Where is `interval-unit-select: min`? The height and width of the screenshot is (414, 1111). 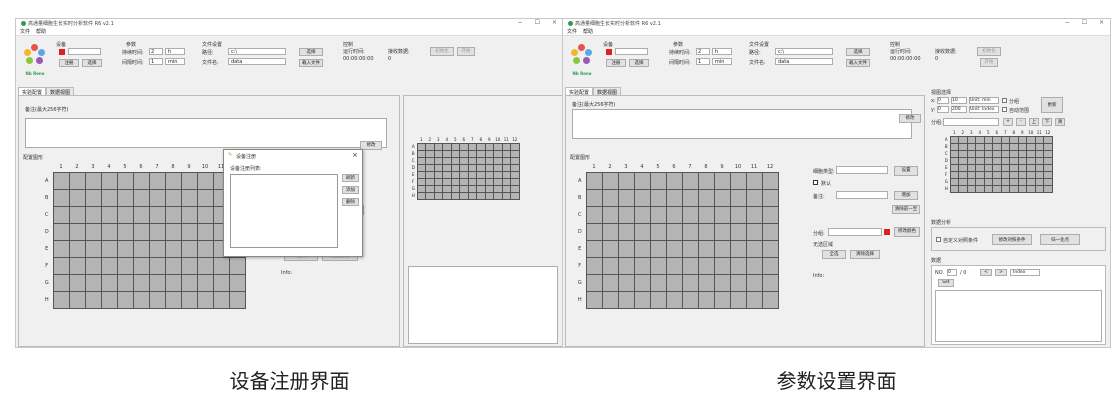
interval-unit-select: min is located at coordinates (722, 61).